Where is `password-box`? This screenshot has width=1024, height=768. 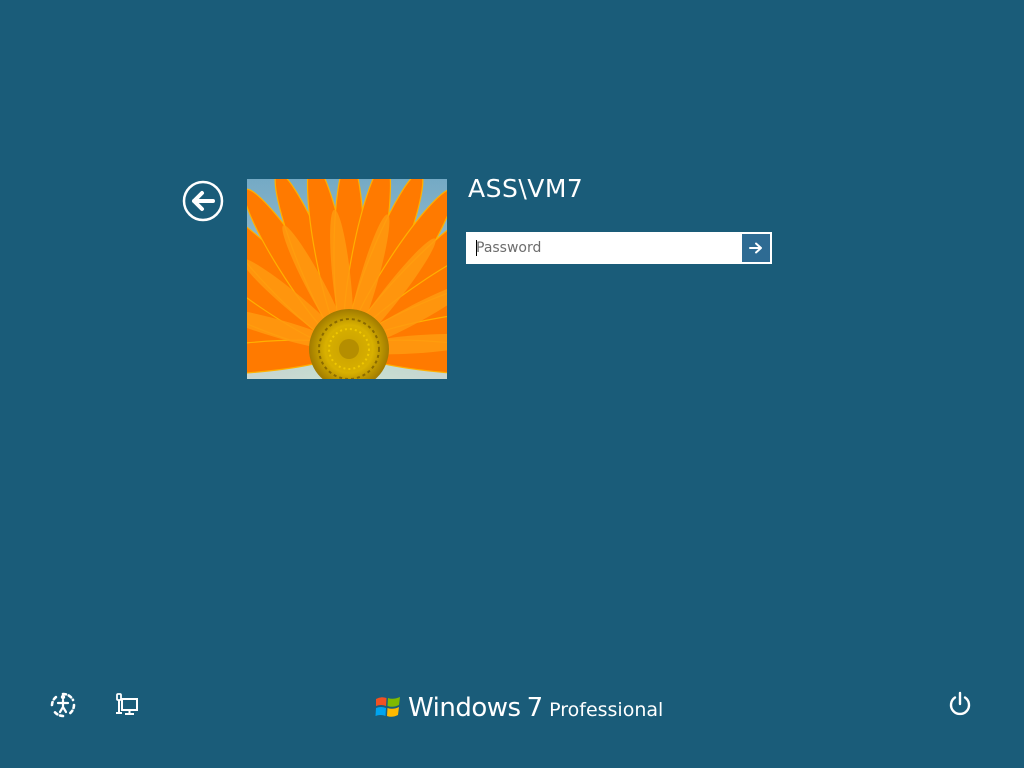
password-box is located at coordinates (619, 248).